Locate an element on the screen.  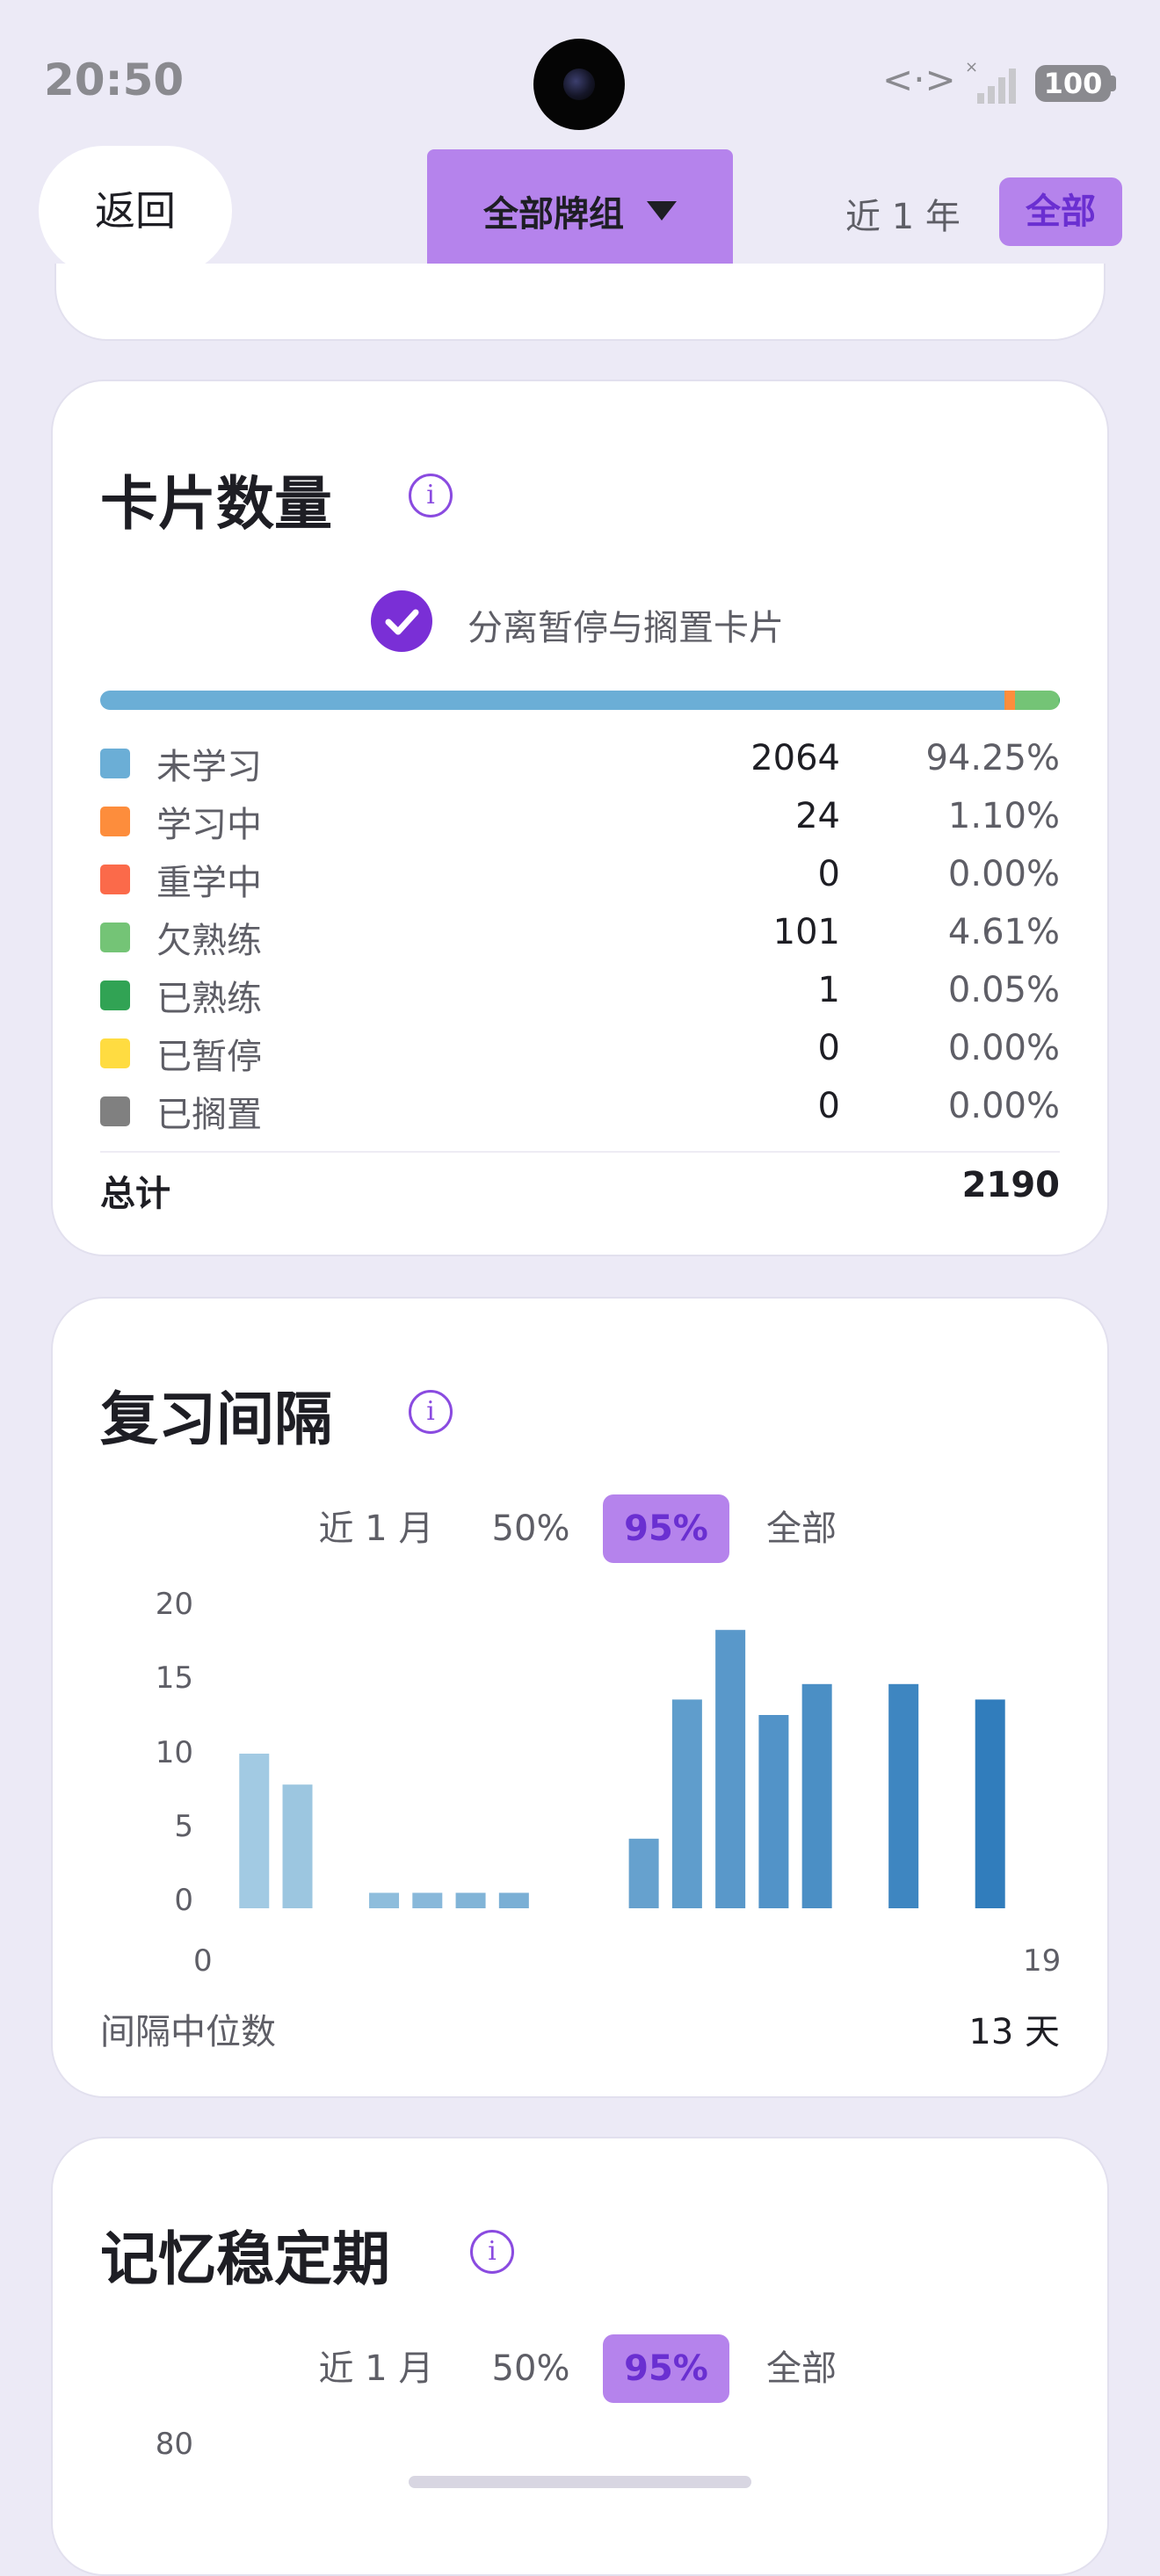
legend-row: 欠熟练 101 4.61% is located at coordinates (580, 936).